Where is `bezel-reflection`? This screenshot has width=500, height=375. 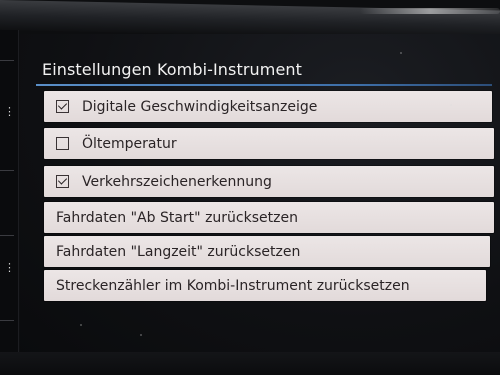
bezel-reflection is located at coordinates (430, 11).